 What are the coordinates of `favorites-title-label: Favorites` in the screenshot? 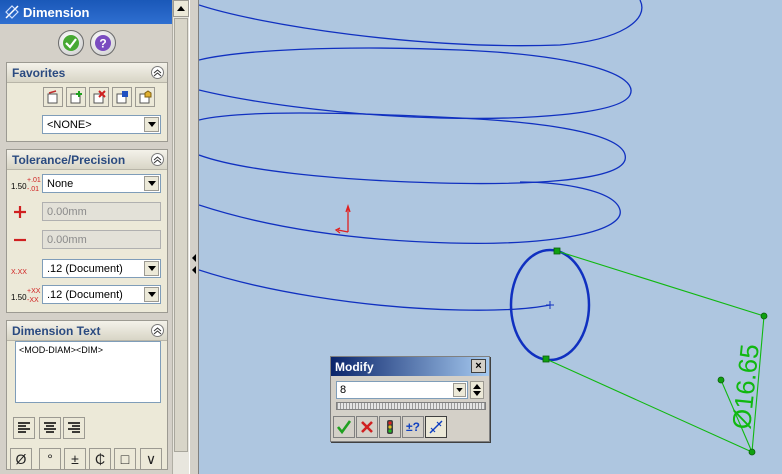 It's located at (39, 72).